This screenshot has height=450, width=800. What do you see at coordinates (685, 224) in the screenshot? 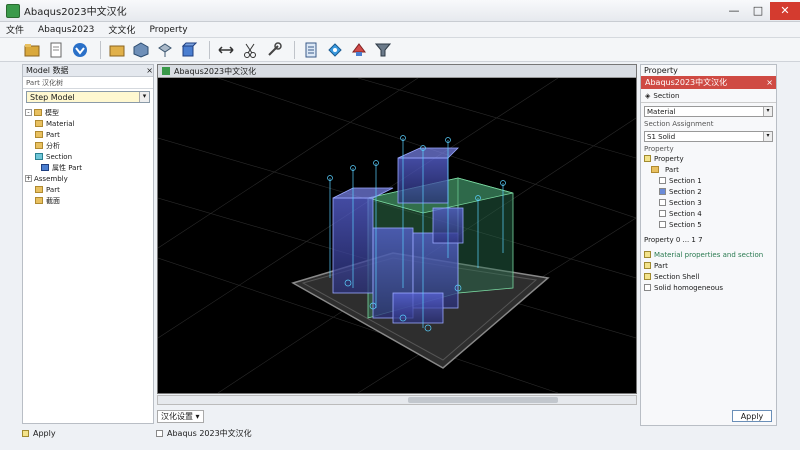
I see `property-item-label: Section 5` at bounding box center [685, 224].